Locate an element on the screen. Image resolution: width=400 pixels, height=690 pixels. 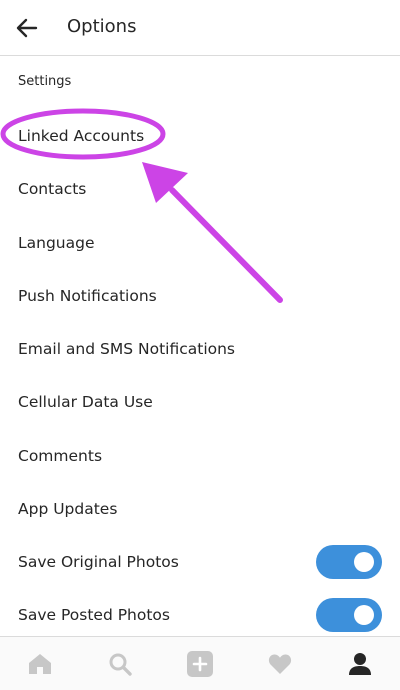
tab-profile is located at coordinates (360, 663).